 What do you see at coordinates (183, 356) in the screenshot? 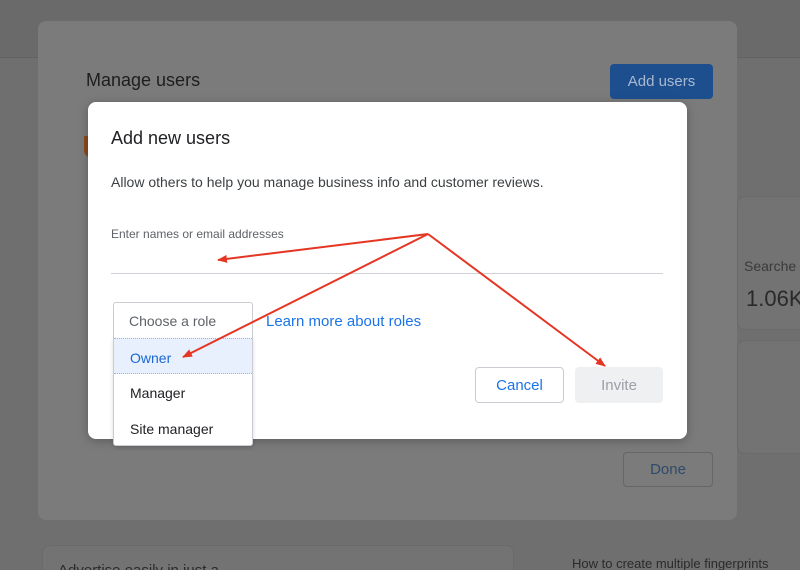
I see `role-option-owner: Owner` at bounding box center [183, 356].